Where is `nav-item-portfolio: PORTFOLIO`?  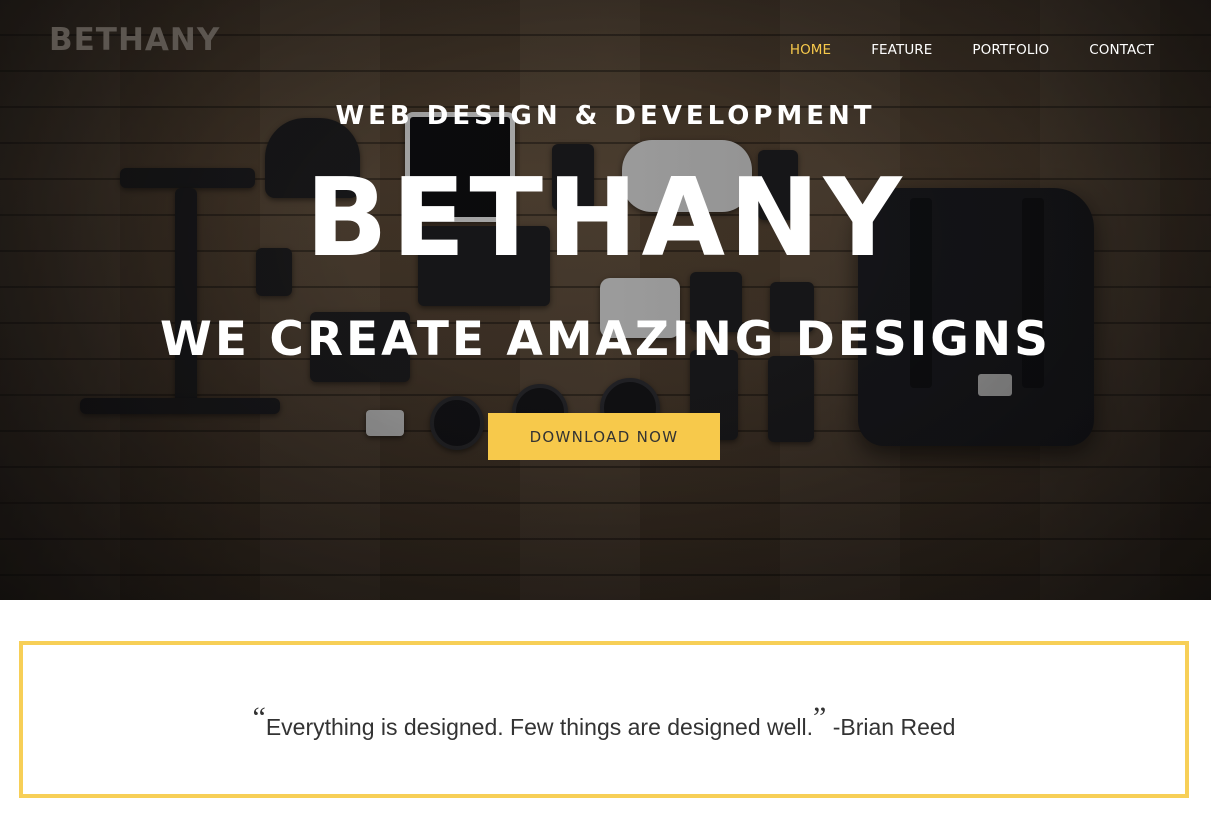
nav-item-portfolio: PORTFOLIO is located at coordinates (1010, 50).